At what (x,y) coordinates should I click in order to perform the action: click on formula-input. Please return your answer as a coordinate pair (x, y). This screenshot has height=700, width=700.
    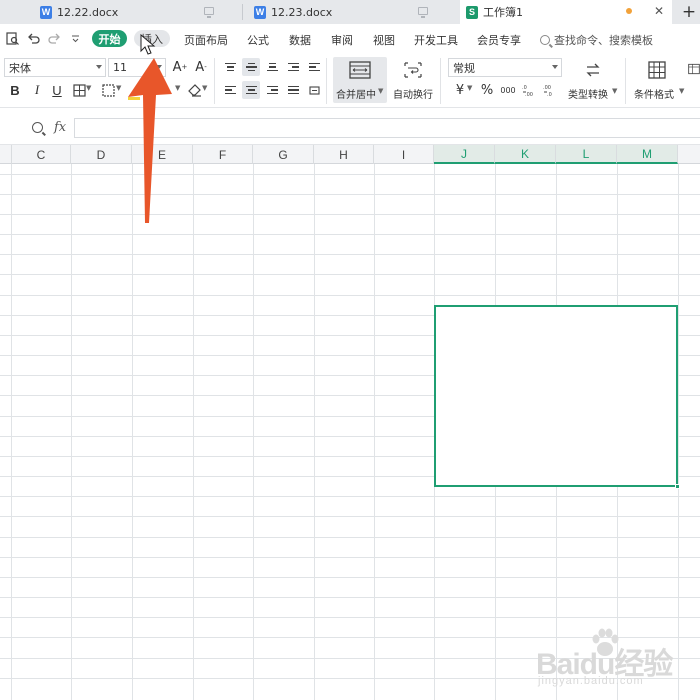
    Looking at the image, I should click on (387, 128).